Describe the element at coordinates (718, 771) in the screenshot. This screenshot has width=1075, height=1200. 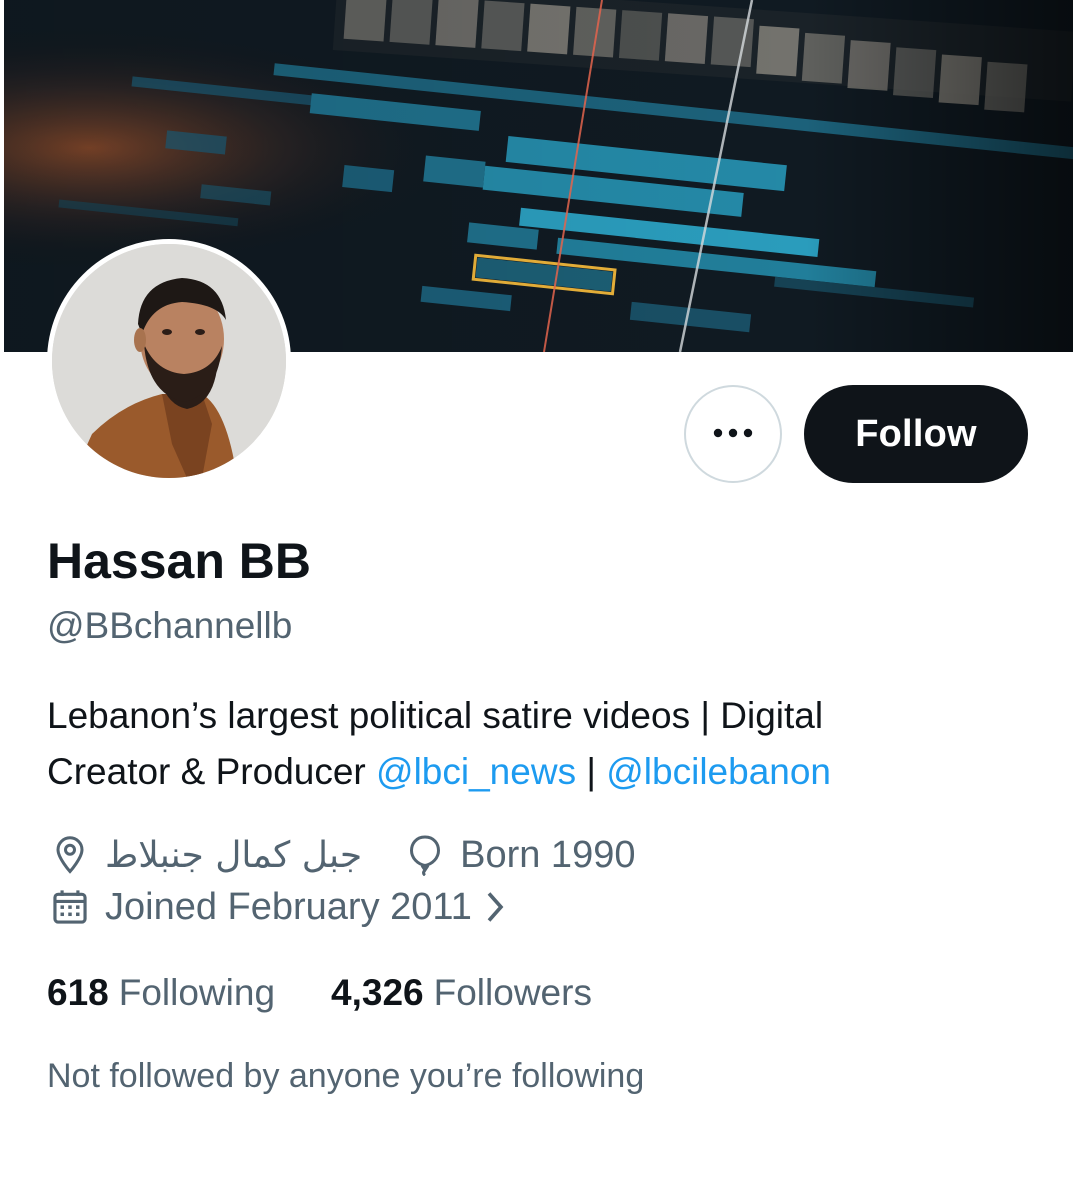
I see `mention-link-lbcilebanon: @lbcilebanon` at that location.